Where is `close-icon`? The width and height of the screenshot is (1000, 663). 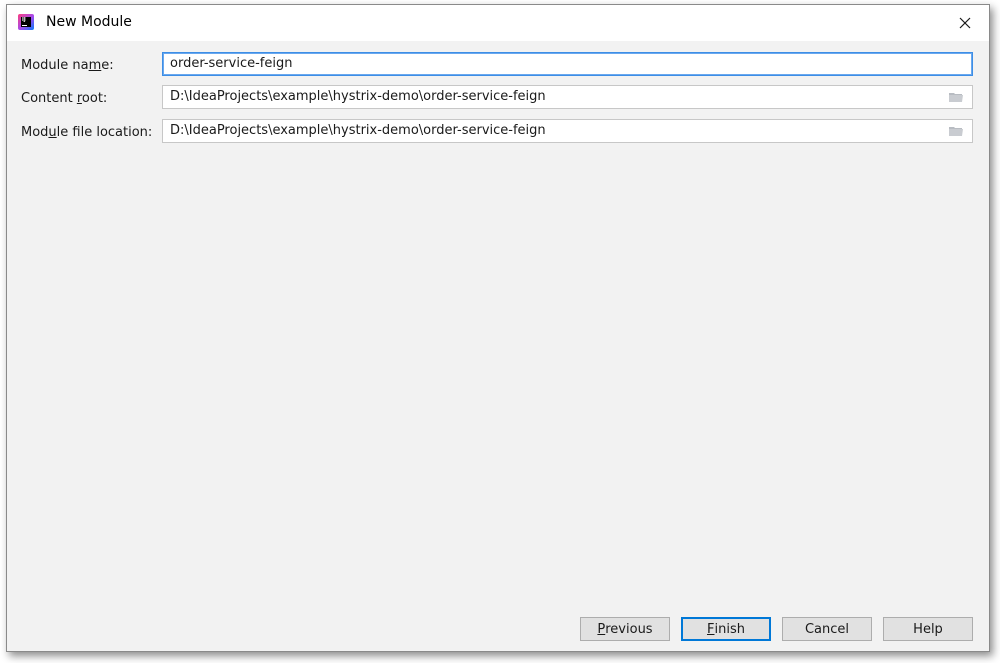
close-icon is located at coordinates (965, 23).